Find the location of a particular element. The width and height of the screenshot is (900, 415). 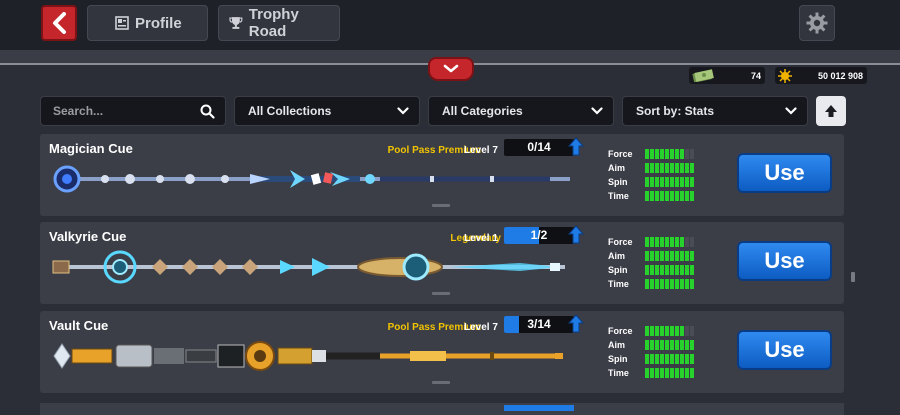

trophy-icon is located at coordinates (236, 23).